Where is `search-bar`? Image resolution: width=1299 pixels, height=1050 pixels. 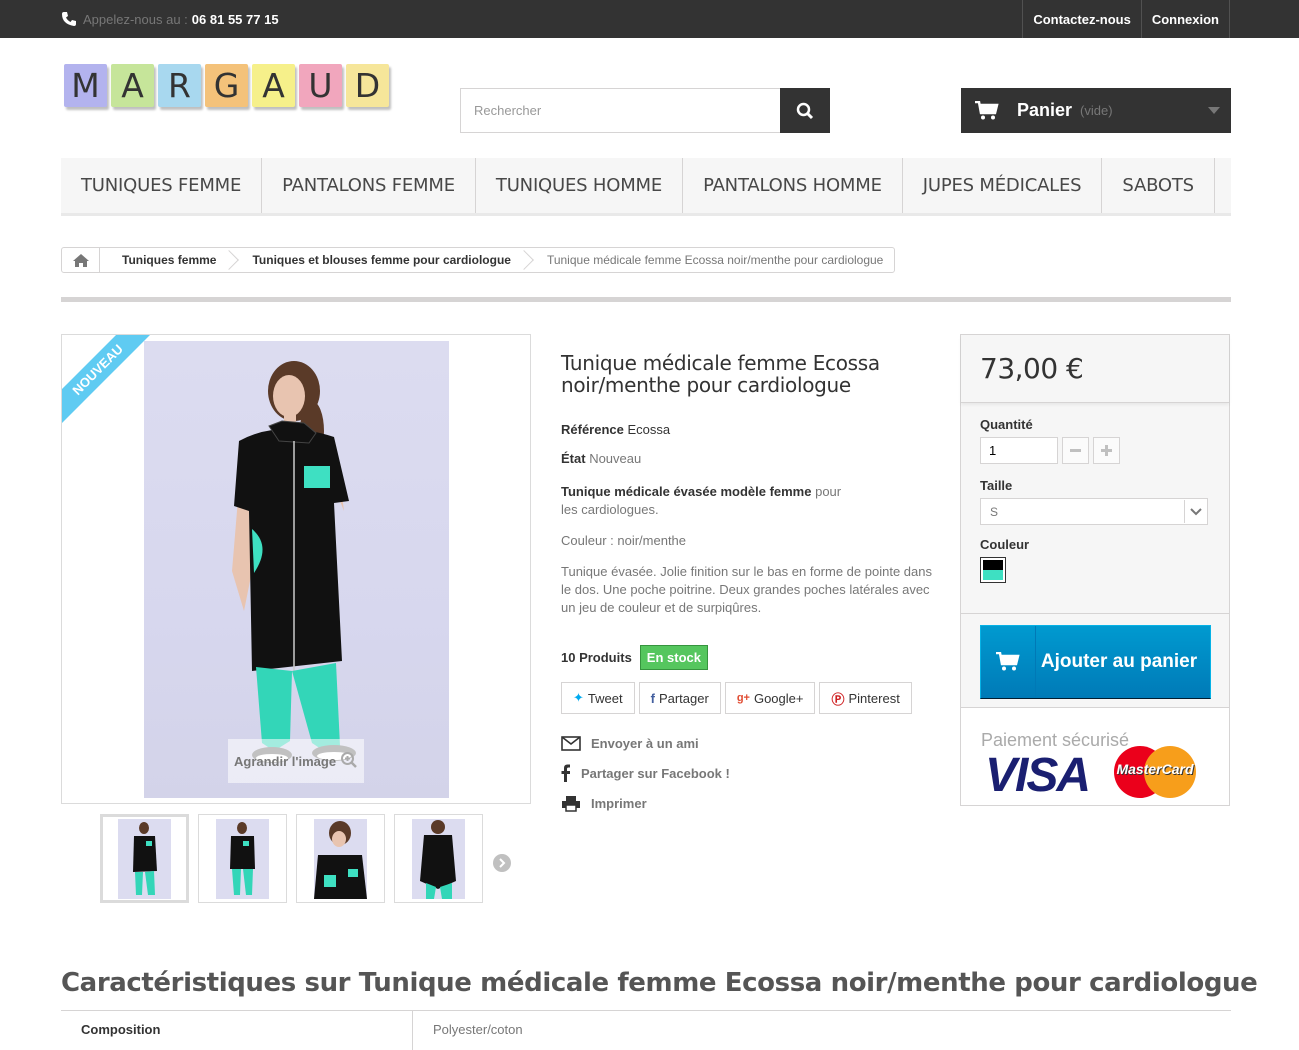
search-bar is located at coordinates (645, 110).